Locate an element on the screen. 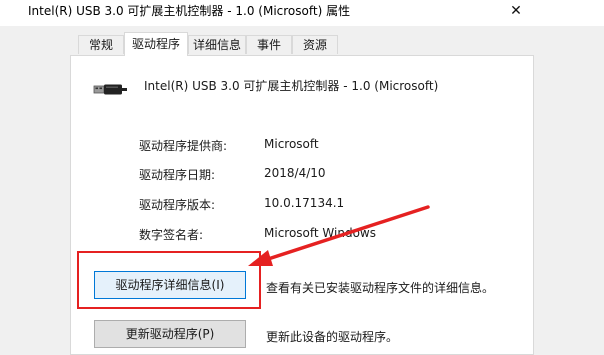  red-arrow-annotation is located at coordinates (339, 235).